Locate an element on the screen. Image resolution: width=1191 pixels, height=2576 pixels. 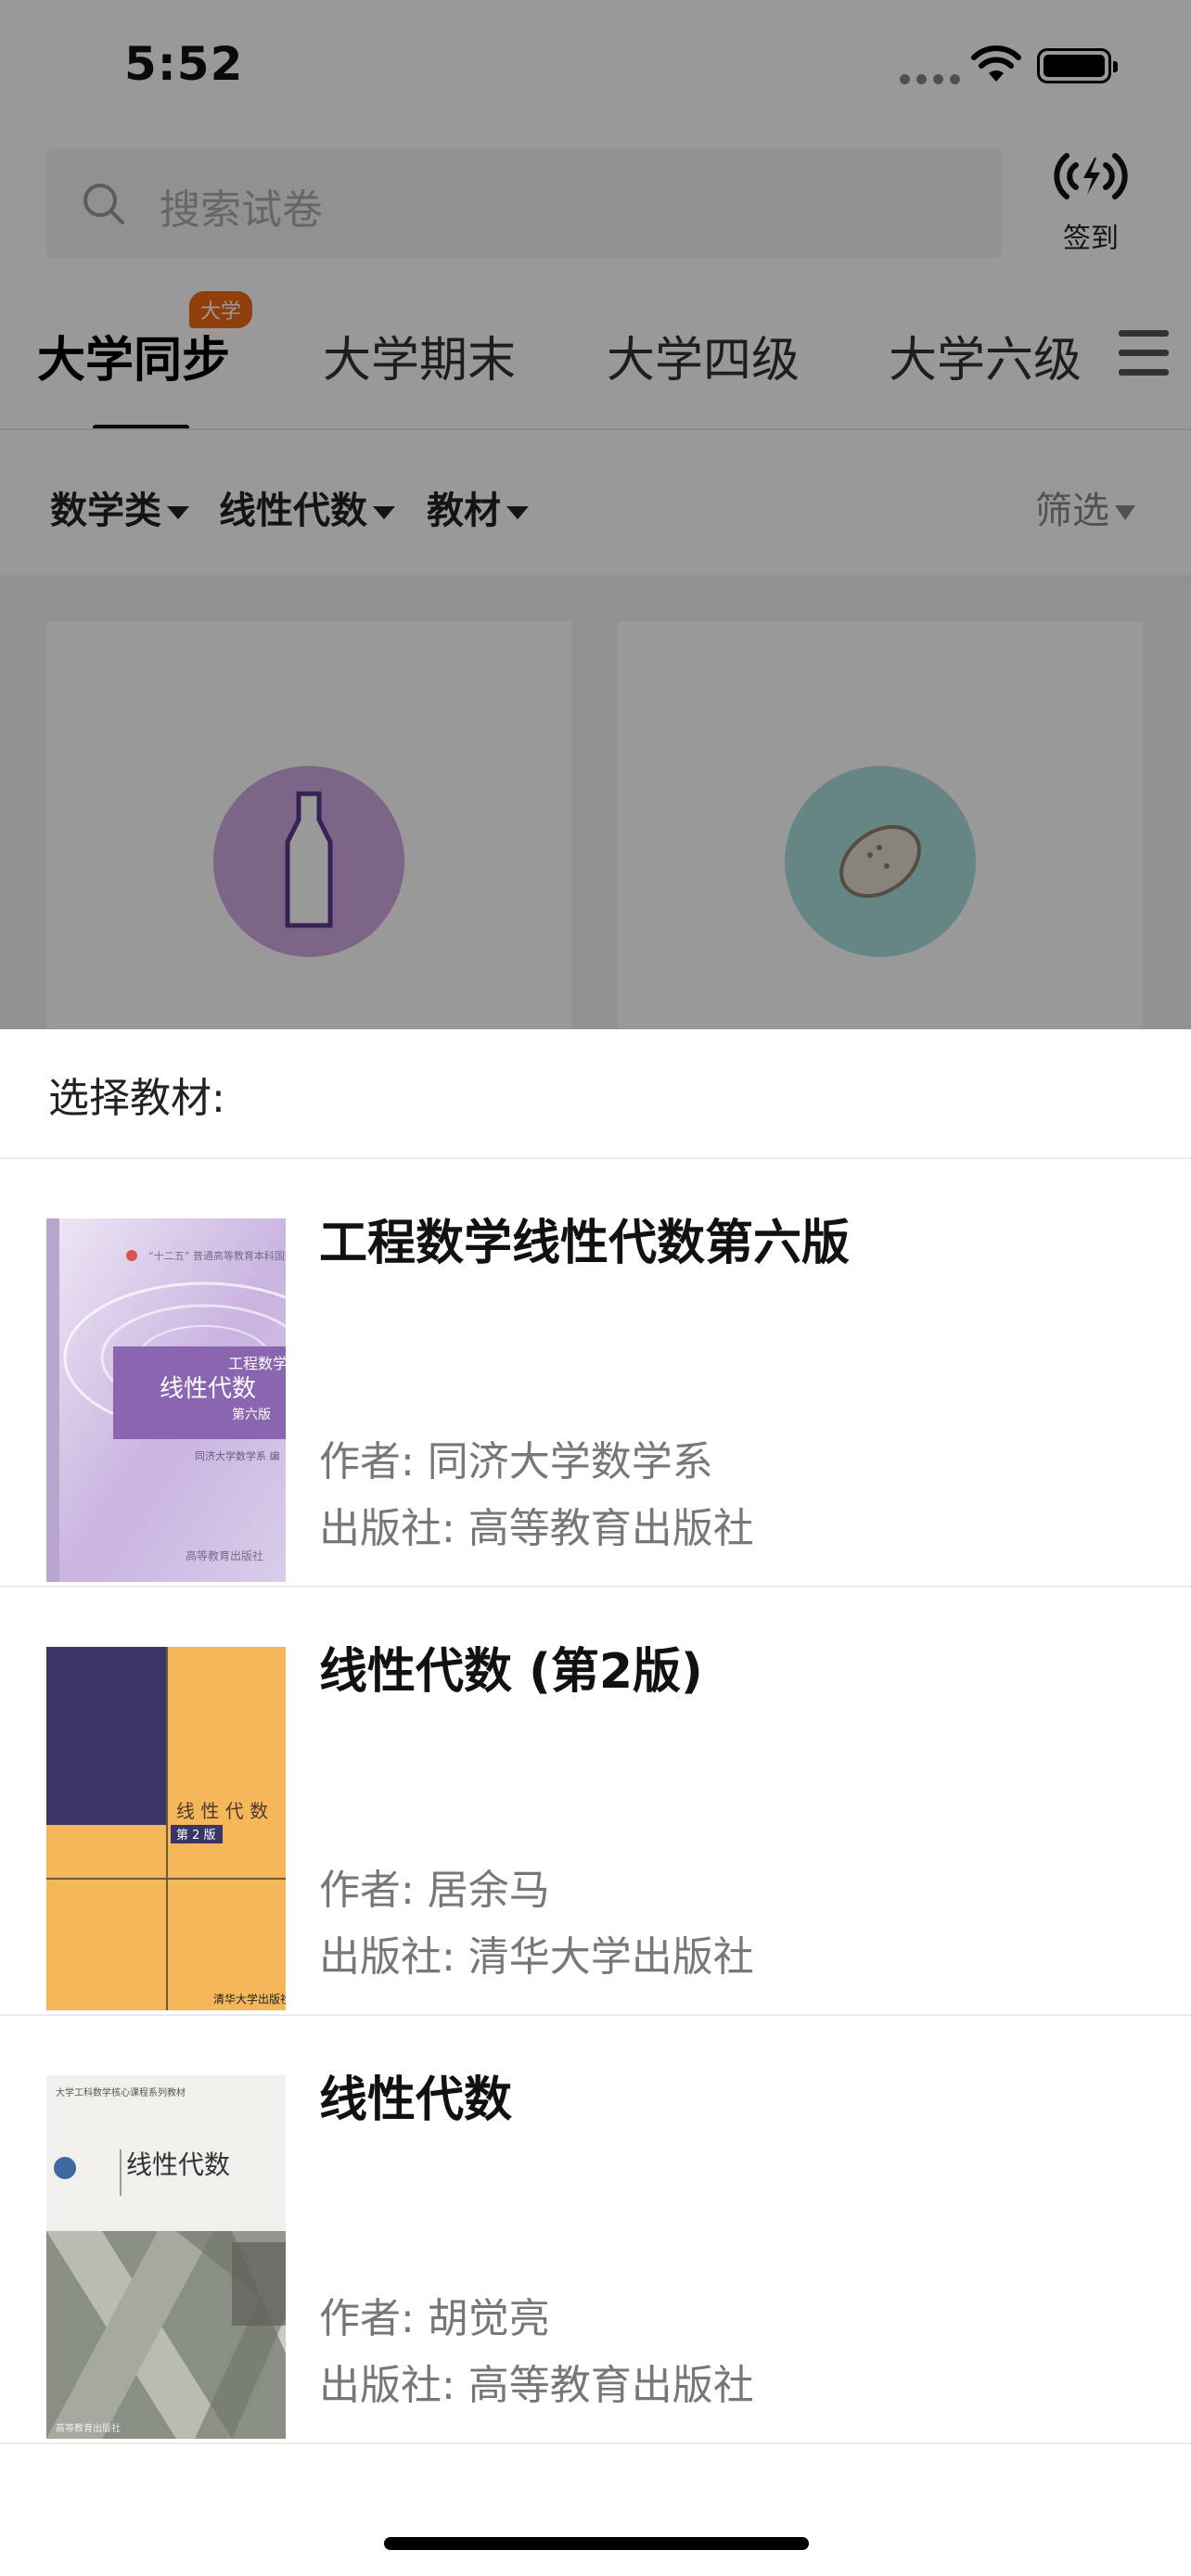
divider is located at coordinates (595, 2443).